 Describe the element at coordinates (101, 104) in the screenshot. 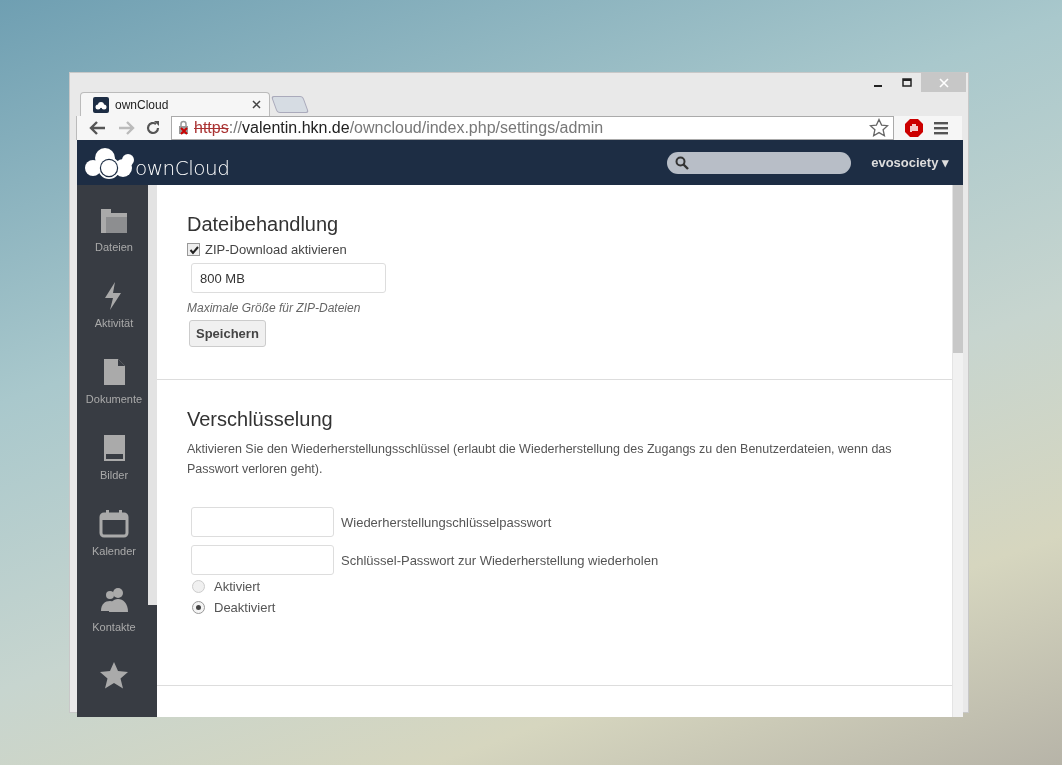

I see `cloud-icon` at that location.